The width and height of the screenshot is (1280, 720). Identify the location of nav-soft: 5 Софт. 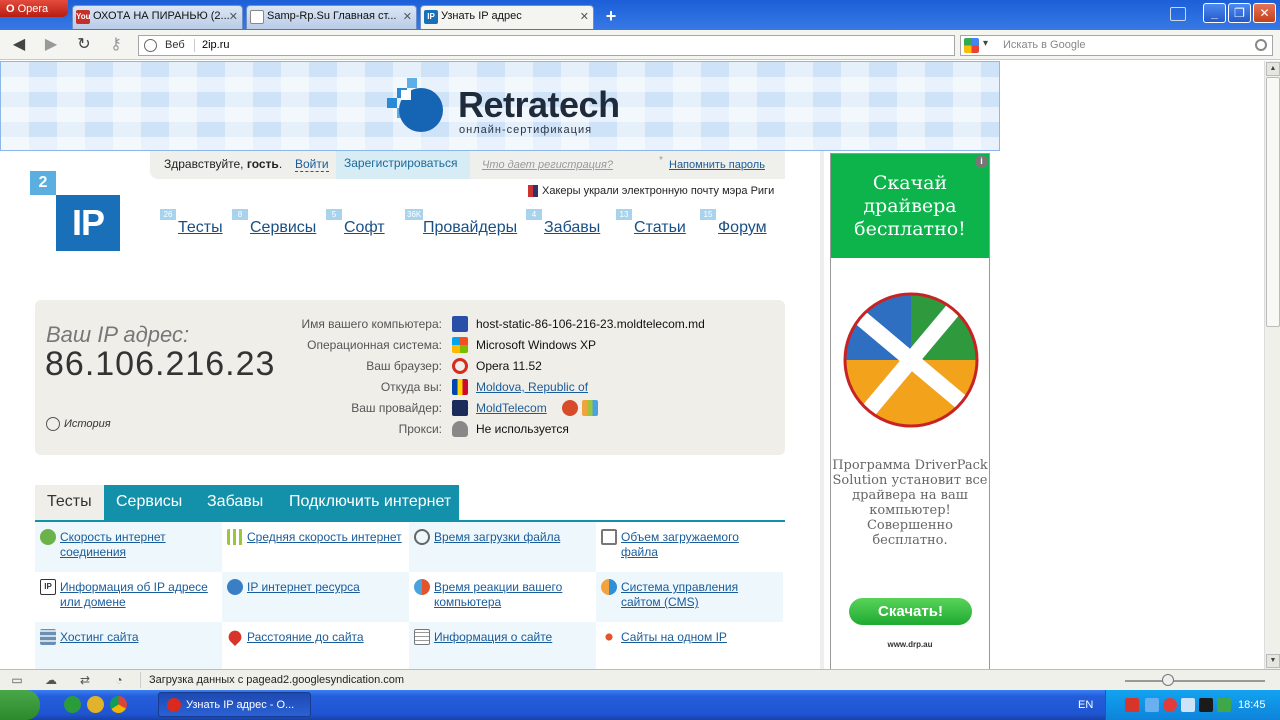
(355, 223).